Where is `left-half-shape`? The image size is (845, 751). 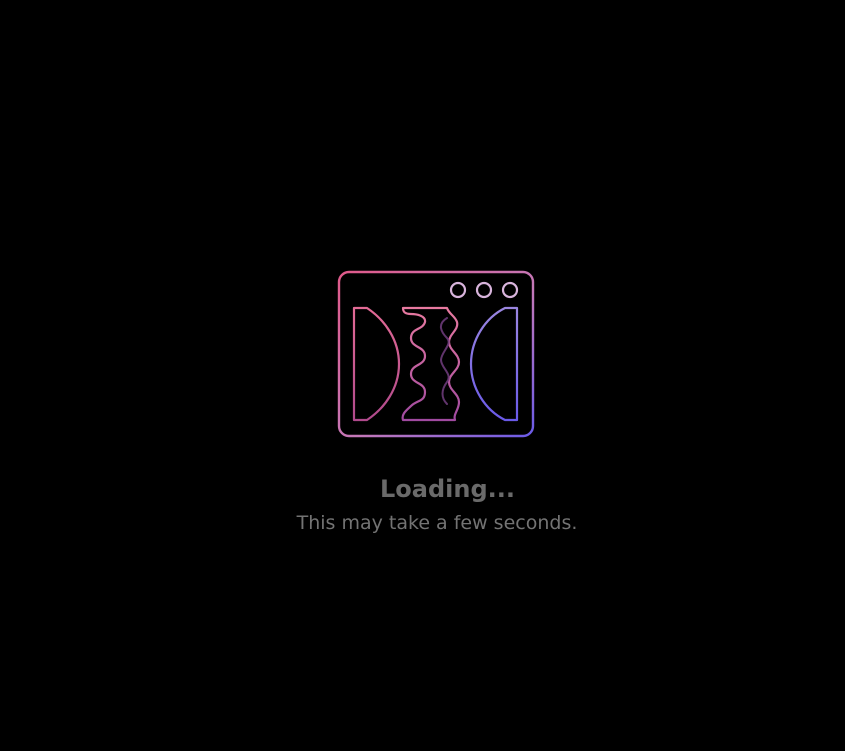
left-half-shape is located at coordinates (376, 364).